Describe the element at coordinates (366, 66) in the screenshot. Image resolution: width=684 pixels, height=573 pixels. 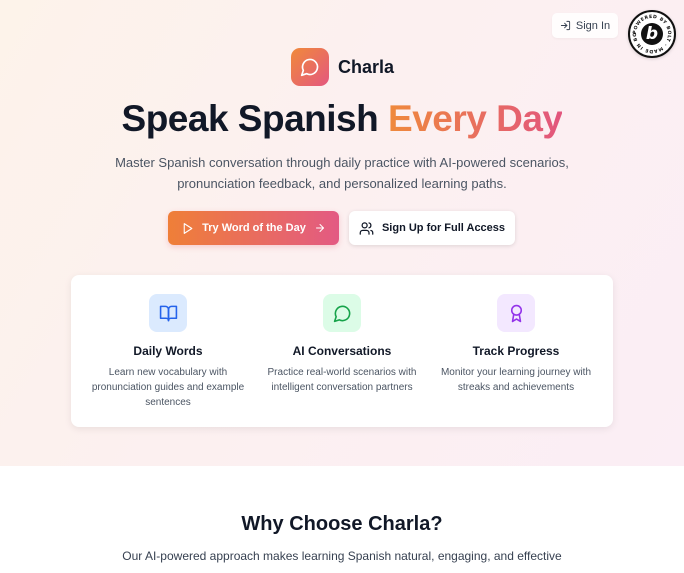
I see `brand-name: Charla` at that location.